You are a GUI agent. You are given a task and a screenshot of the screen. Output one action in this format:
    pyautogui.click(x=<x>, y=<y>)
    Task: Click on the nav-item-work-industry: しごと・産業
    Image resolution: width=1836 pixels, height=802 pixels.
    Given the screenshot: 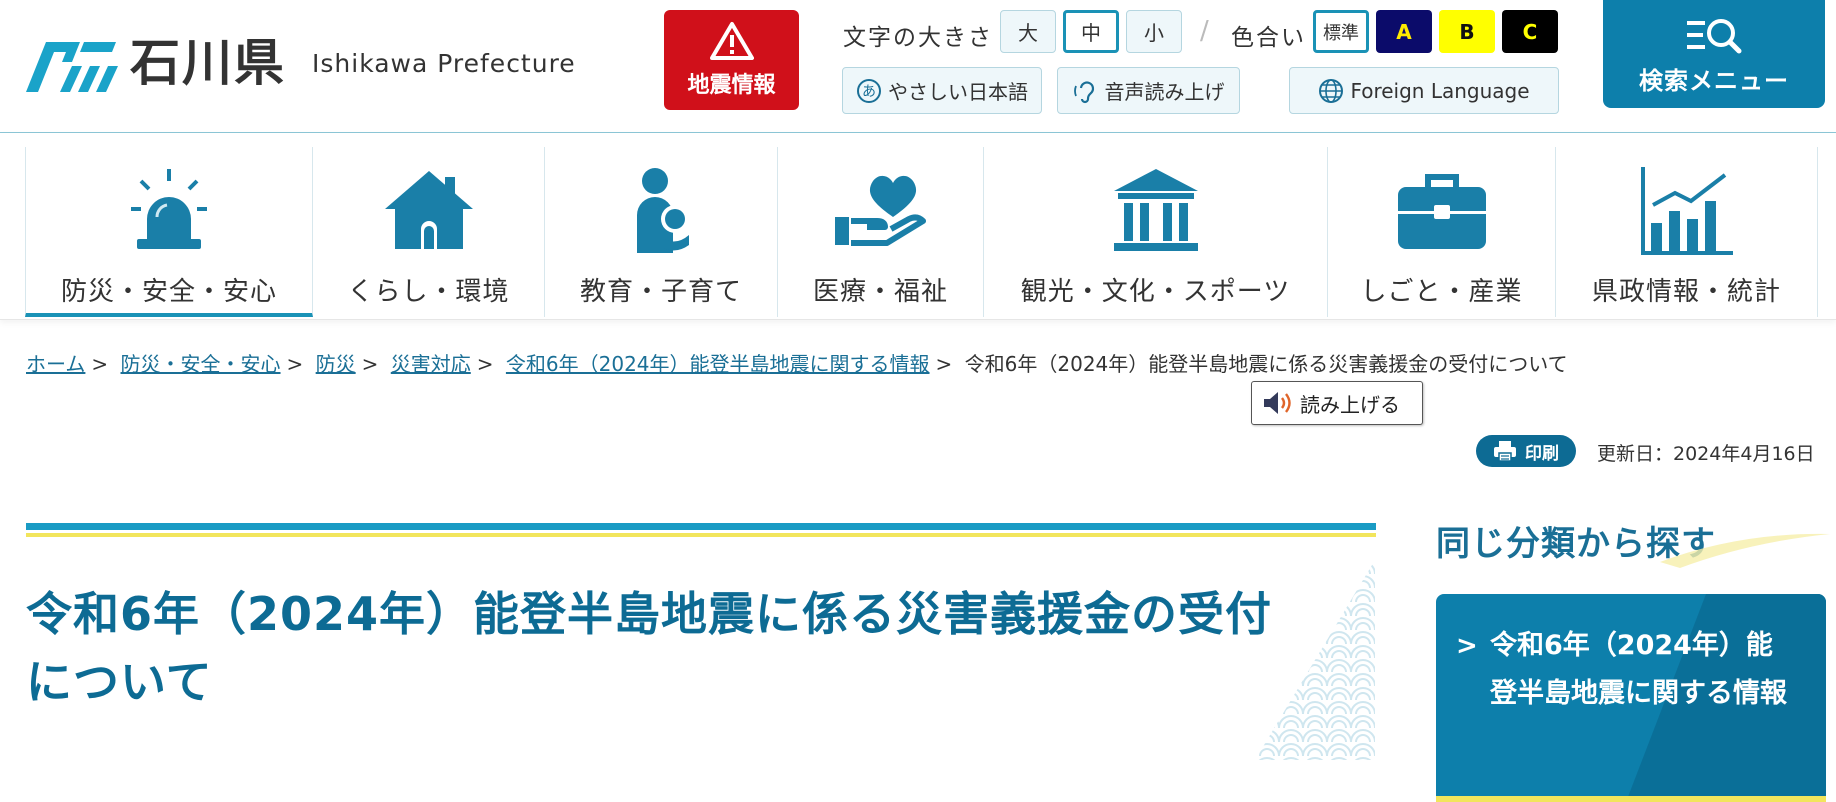 What is the action you would take?
    pyautogui.click(x=1442, y=232)
    